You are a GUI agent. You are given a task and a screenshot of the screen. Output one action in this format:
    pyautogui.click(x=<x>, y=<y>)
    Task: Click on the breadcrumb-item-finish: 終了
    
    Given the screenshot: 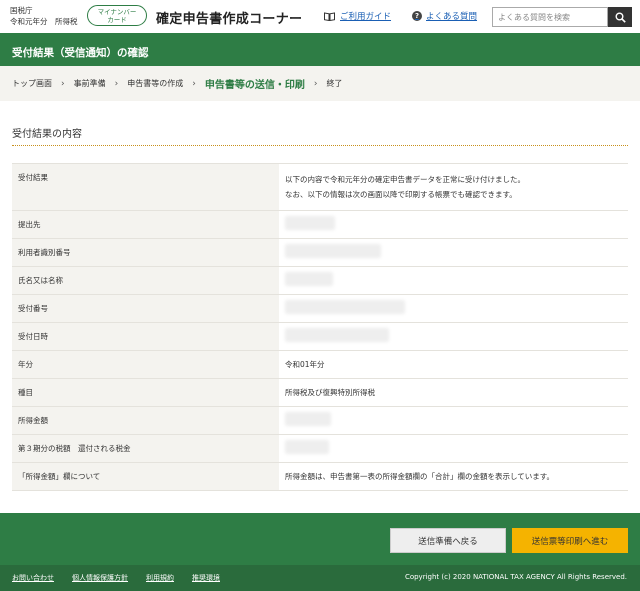 What is the action you would take?
    pyautogui.click(x=334, y=83)
    